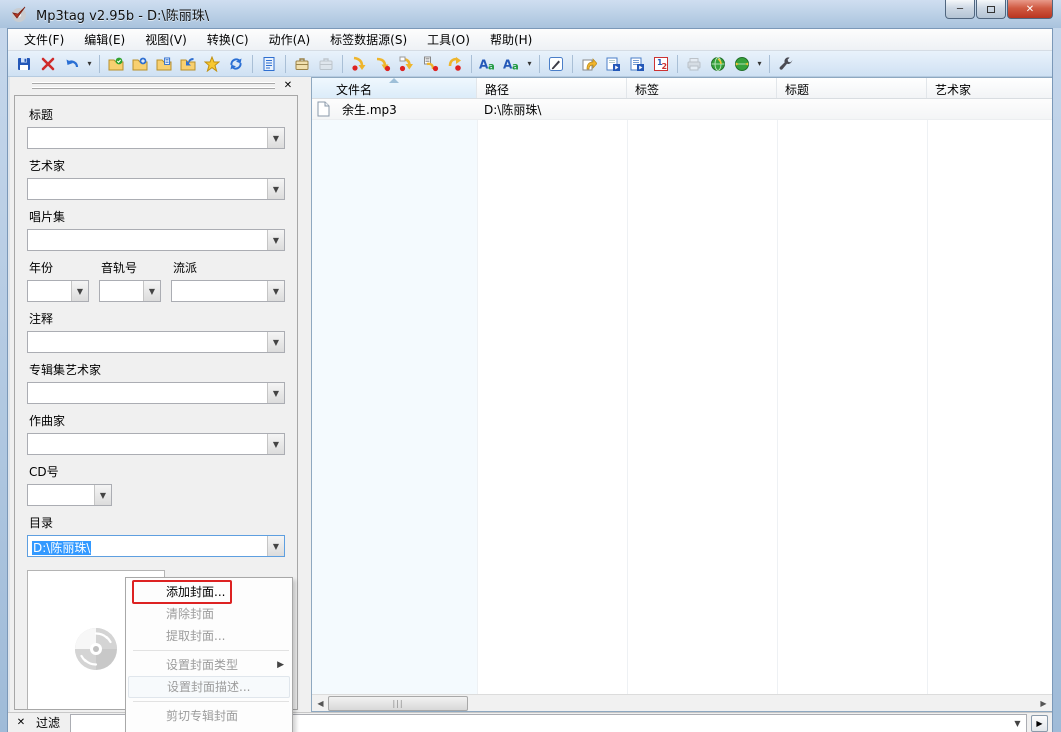 The image size is (1061, 732). What do you see at coordinates (1039, 723) in the screenshot?
I see `filter-apply-button: ▶` at bounding box center [1039, 723].